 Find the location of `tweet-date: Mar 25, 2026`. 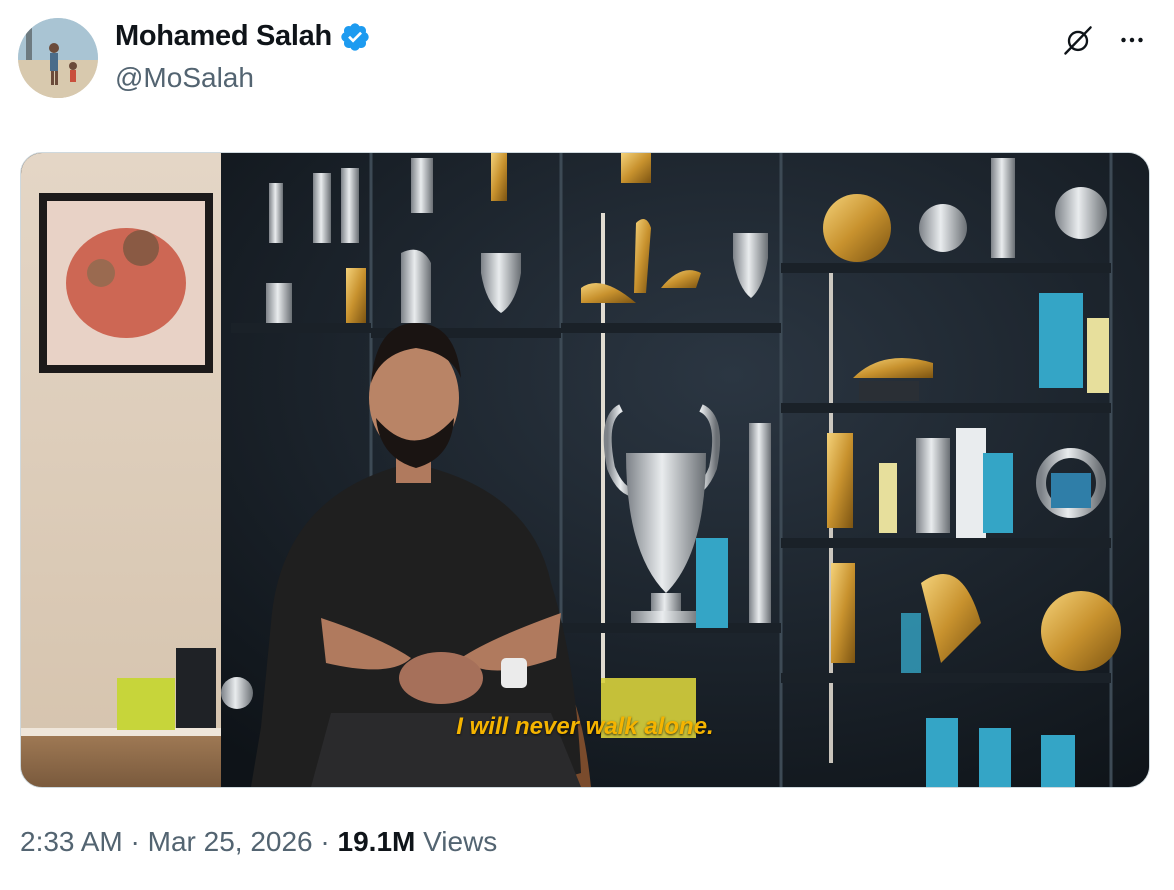

tweet-date: Mar 25, 2026 is located at coordinates (230, 841).